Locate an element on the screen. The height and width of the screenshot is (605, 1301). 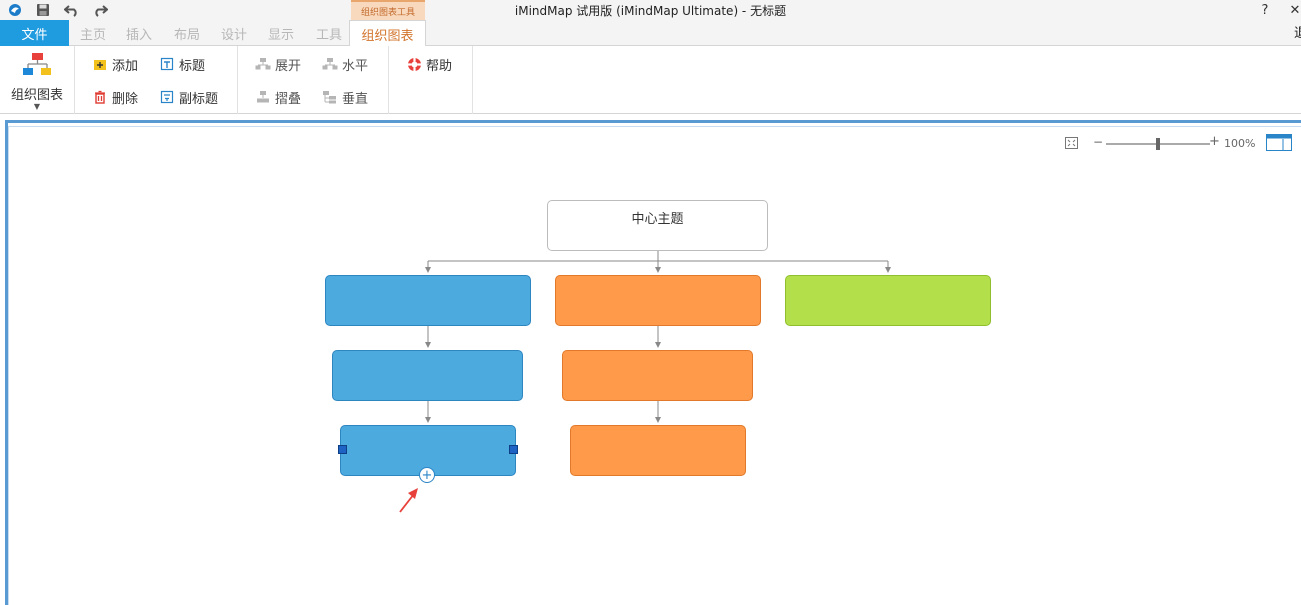
resize-handle-left is located at coordinates (342, 449).